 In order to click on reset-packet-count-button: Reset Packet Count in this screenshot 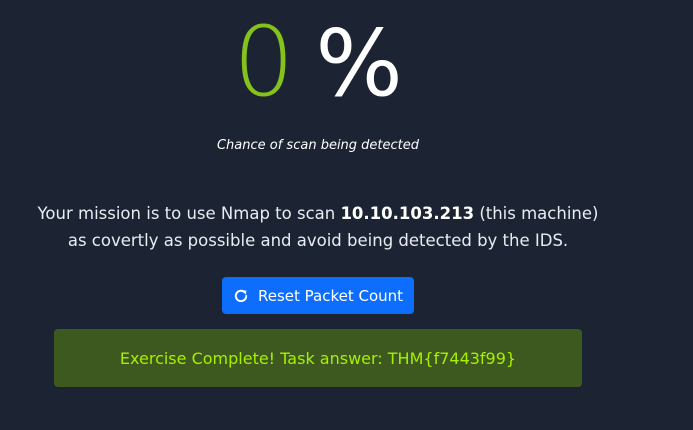, I will do `click(318, 295)`.